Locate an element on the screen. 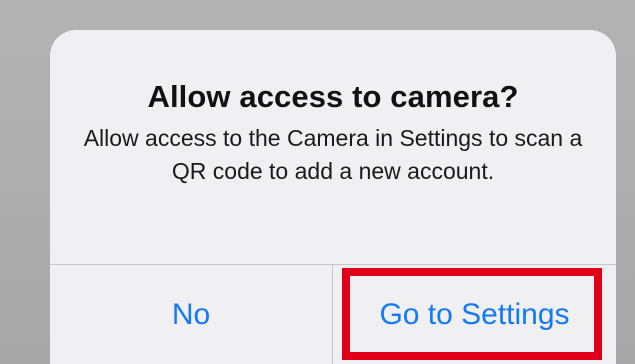 Image resolution: width=635 pixels, height=364 pixels. no-button: No is located at coordinates (191, 314).